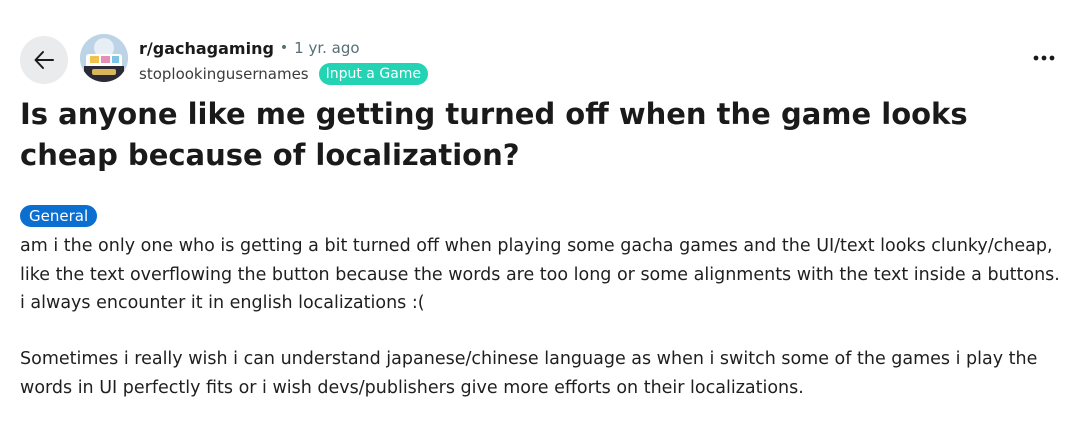  I want to click on author-username: stoplookingusernames, so click(224, 74).